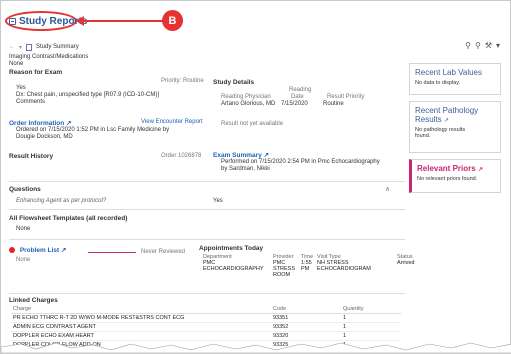  What do you see at coordinates (163, 252) in the screenshot?
I see `never-reviewed: Never Reviewed` at bounding box center [163, 252].